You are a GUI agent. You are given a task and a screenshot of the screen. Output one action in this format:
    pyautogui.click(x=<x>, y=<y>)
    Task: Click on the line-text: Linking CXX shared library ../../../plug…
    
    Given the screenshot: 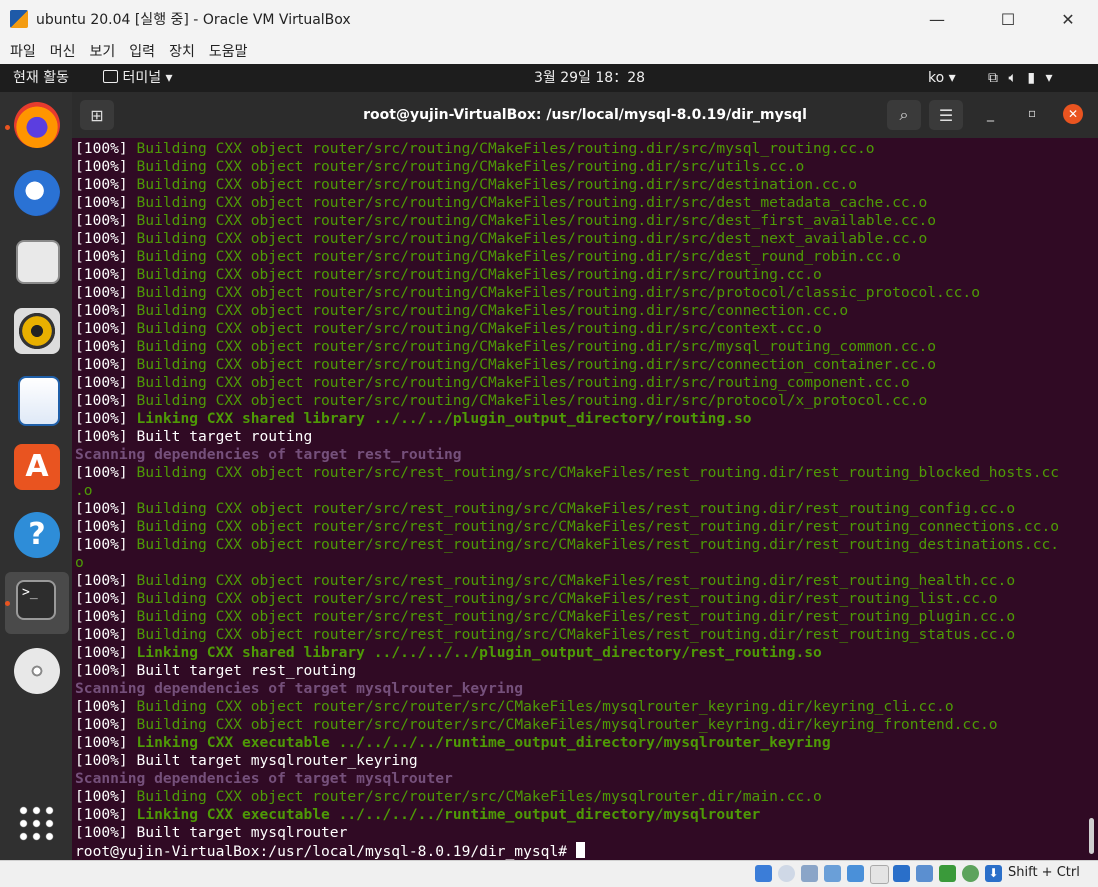 What is the action you would take?
    pyautogui.click(x=444, y=418)
    